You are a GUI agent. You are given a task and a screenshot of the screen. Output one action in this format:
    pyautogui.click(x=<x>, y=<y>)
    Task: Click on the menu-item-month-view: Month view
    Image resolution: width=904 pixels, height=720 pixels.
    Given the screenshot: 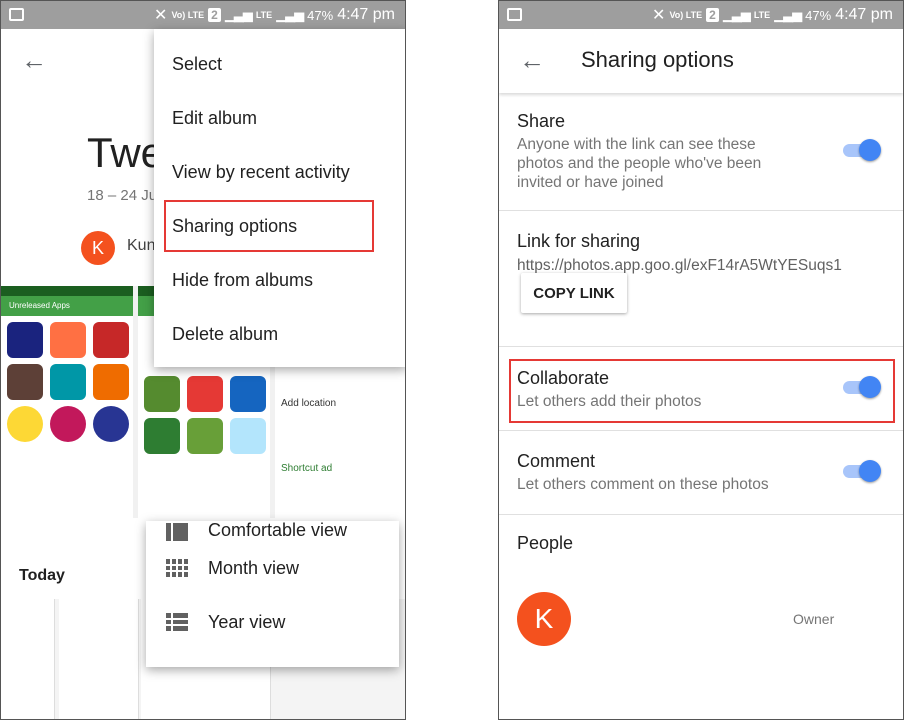 What is the action you would take?
    pyautogui.click(x=272, y=568)
    